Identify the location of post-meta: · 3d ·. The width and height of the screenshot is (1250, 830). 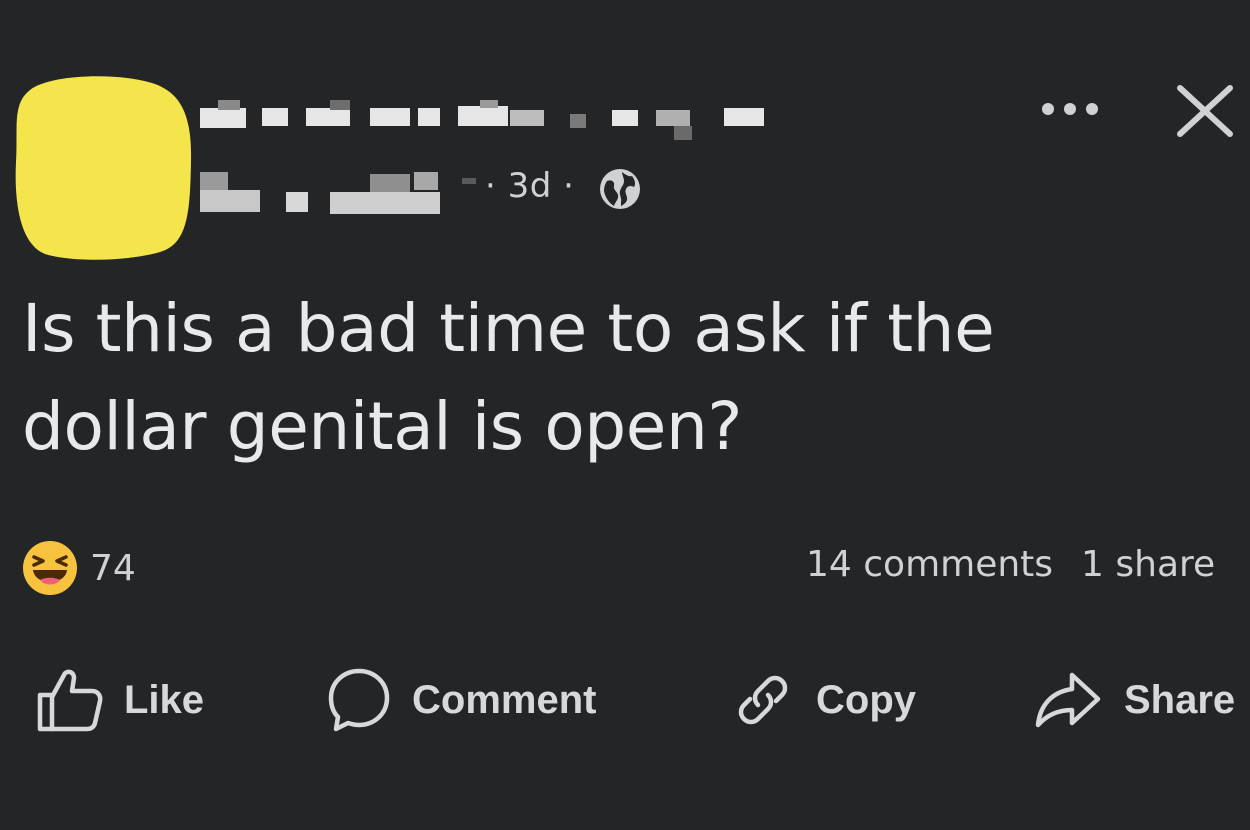
(430, 188).